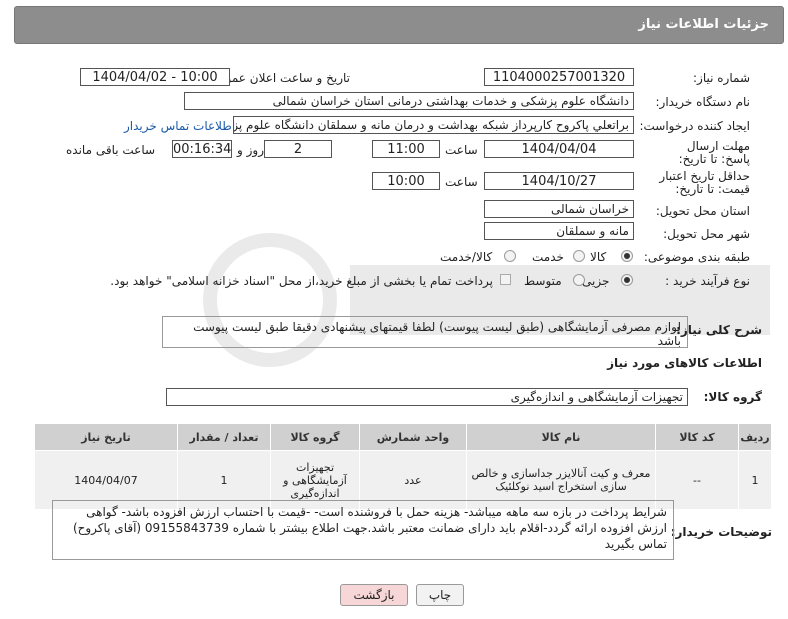  Describe the element at coordinates (548, 257) in the screenshot. I see `category-service-label: خدمت` at that location.